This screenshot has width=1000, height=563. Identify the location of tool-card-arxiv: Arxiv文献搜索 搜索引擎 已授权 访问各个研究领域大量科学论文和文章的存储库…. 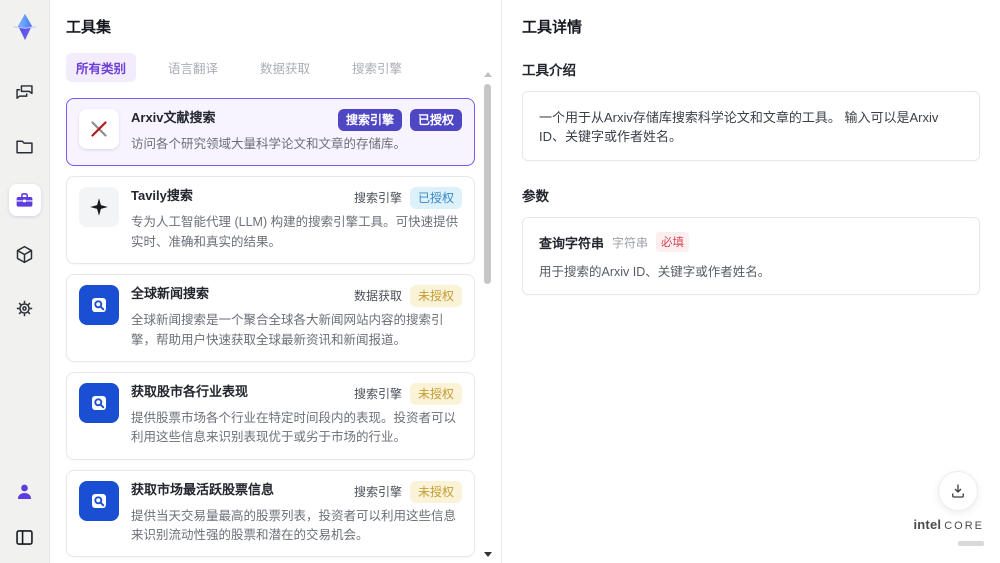
(270, 132).